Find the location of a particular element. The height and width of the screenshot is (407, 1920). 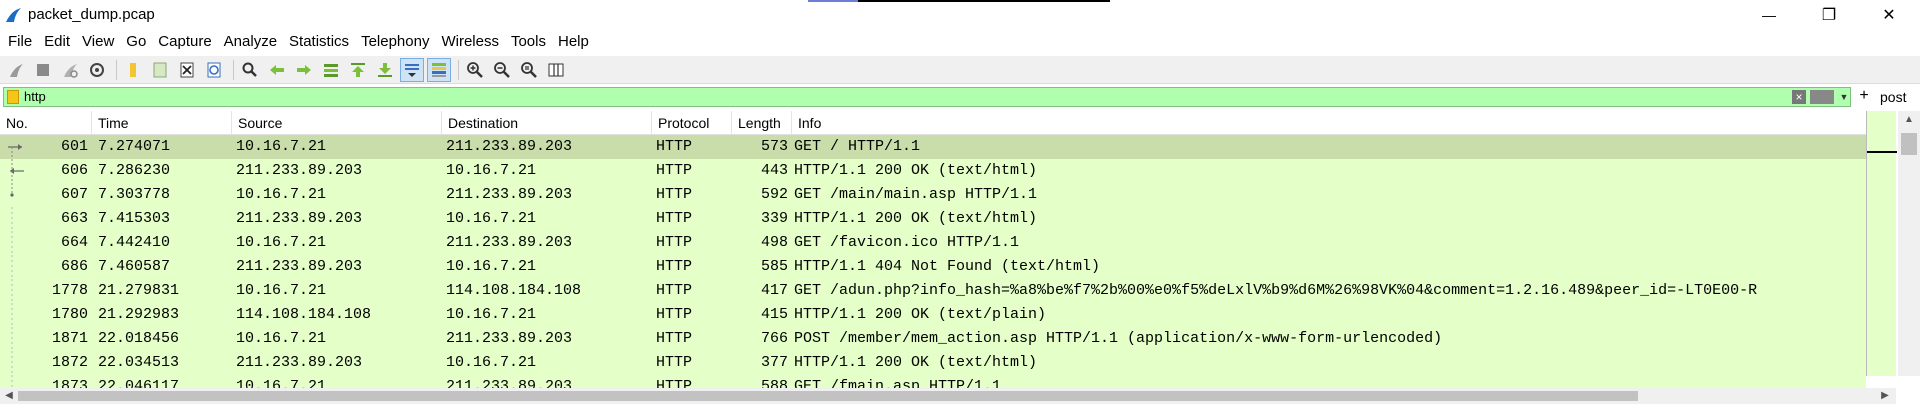

close-file-button is located at coordinates (187, 70).